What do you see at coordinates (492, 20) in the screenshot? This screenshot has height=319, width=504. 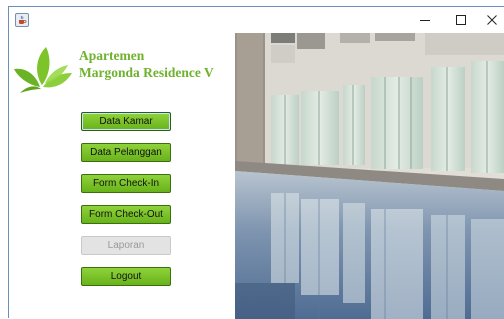 I see `close-icon` at bounding box center [492, 20].